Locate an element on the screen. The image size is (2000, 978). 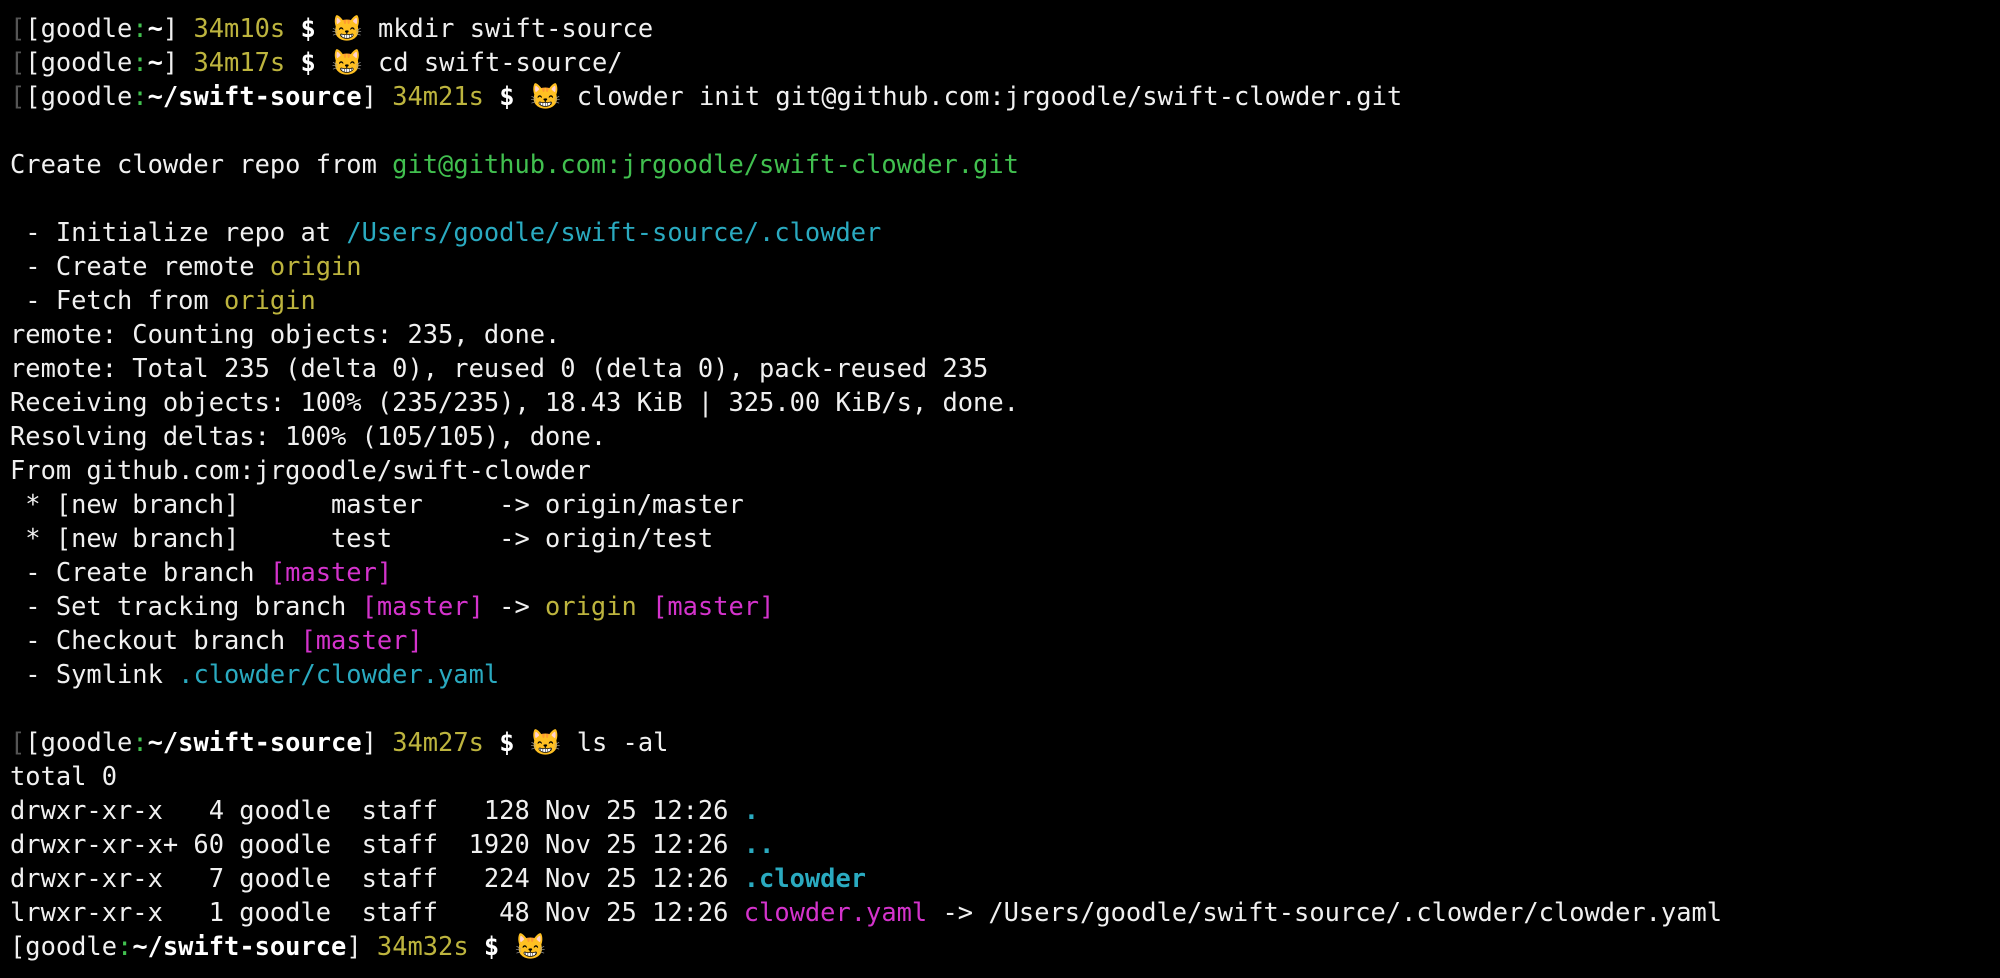
terminal-line: - Create remote origin is located at coordinates (1000, 266).